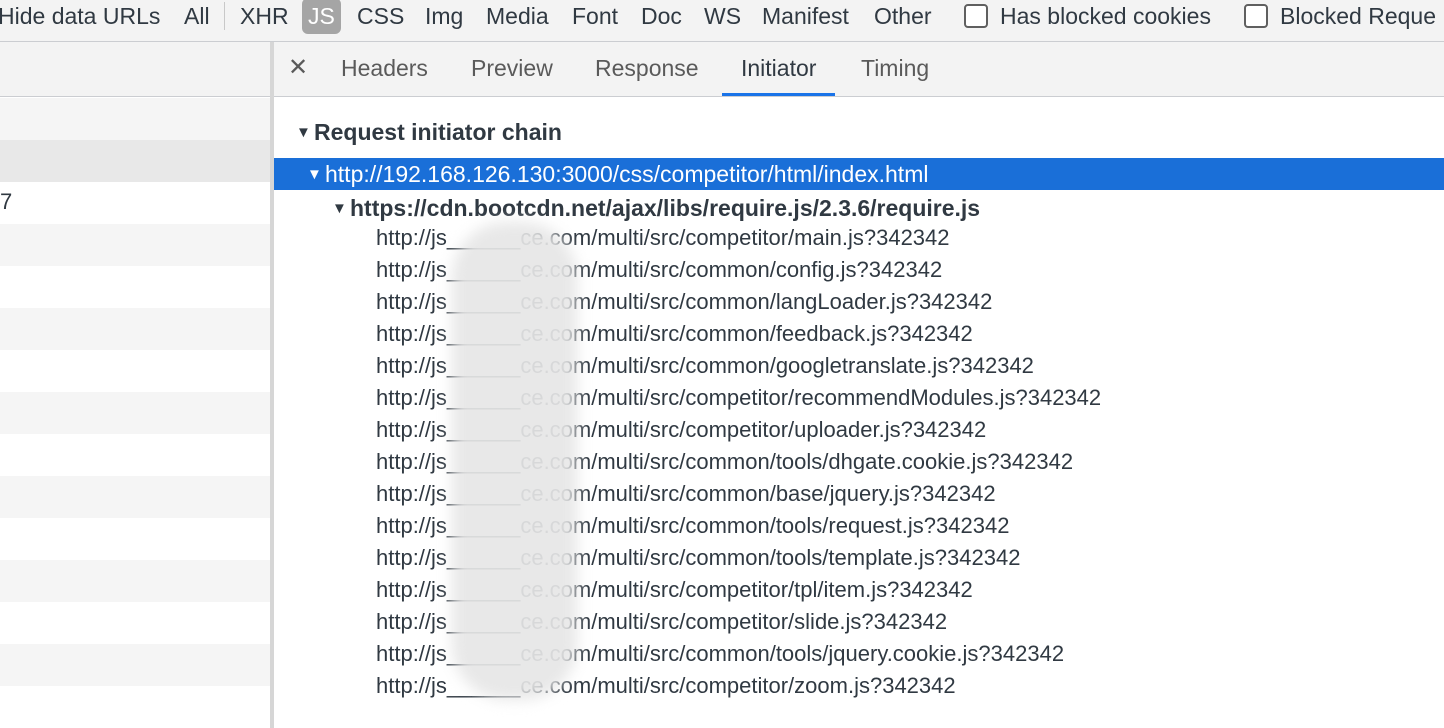 The width and height of the screenshot is (1444, 728). I want to click on redaction-blur, so click(514, 461).